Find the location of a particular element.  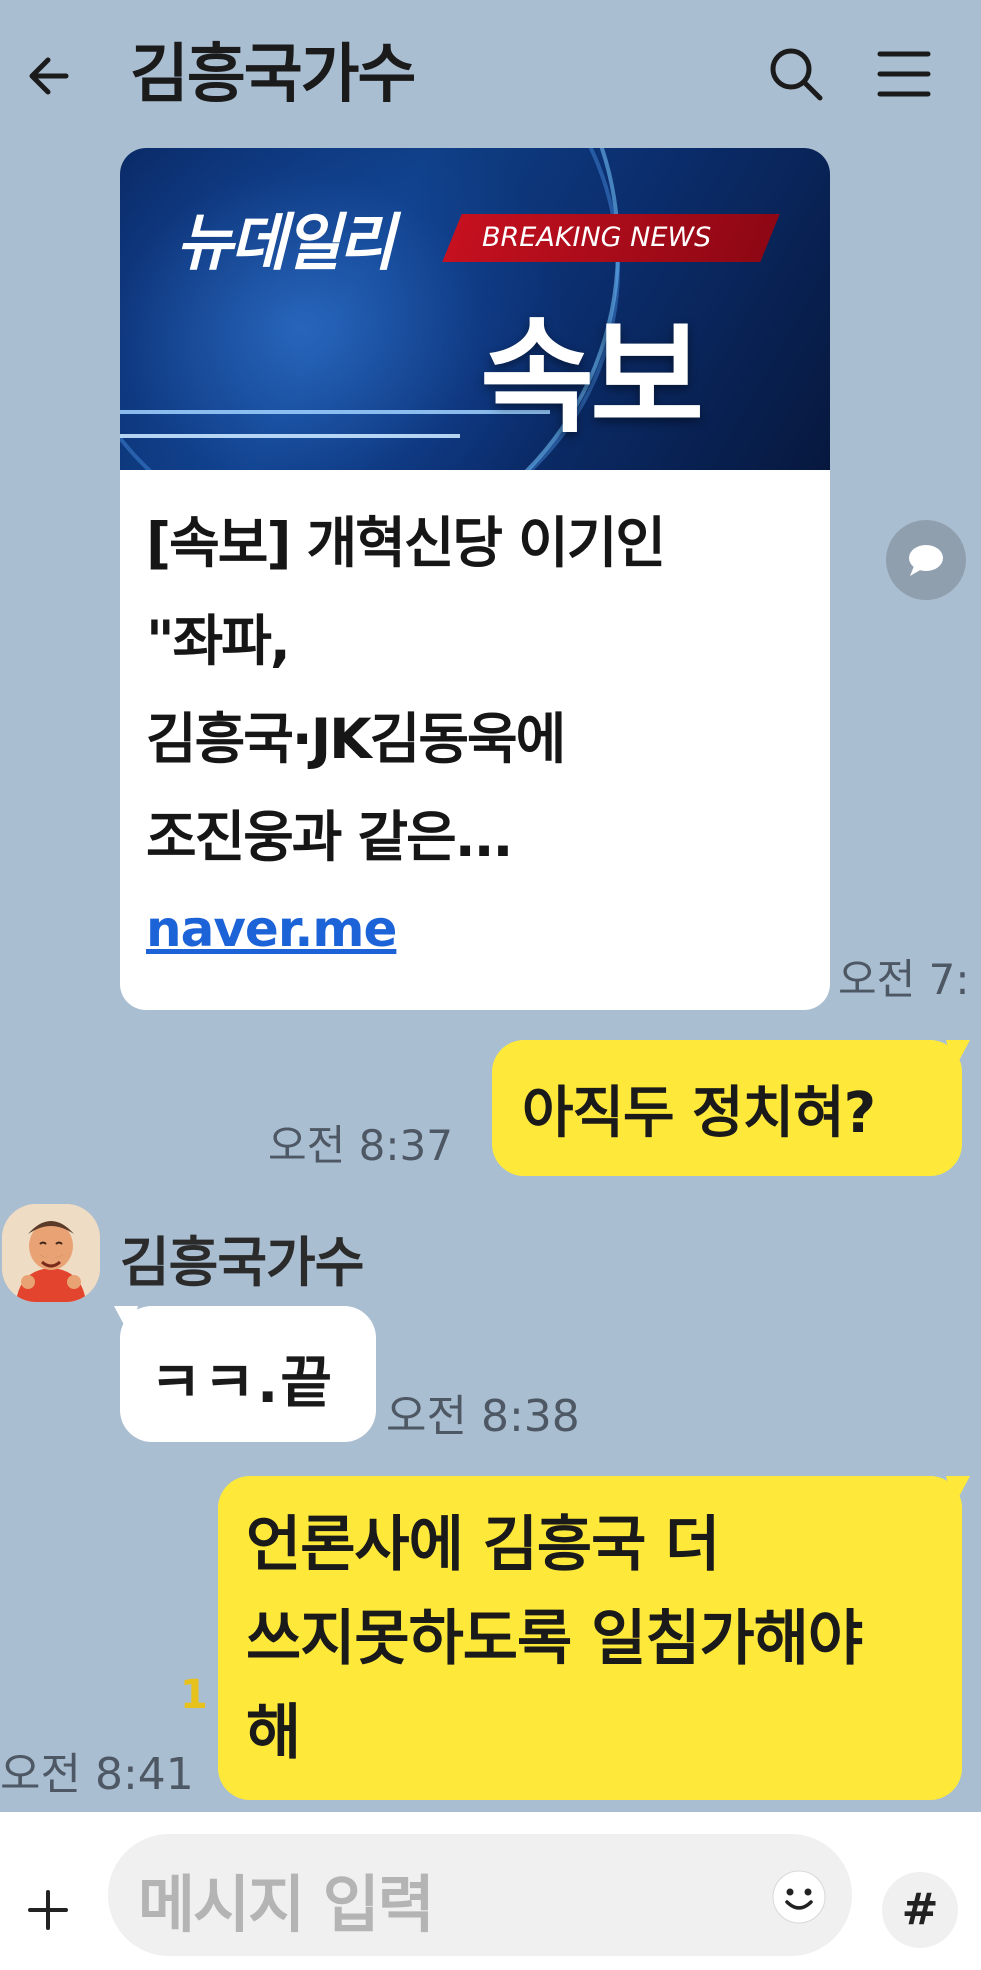

chat-header: 김흥국가수 is located at coordinates (490, 75).